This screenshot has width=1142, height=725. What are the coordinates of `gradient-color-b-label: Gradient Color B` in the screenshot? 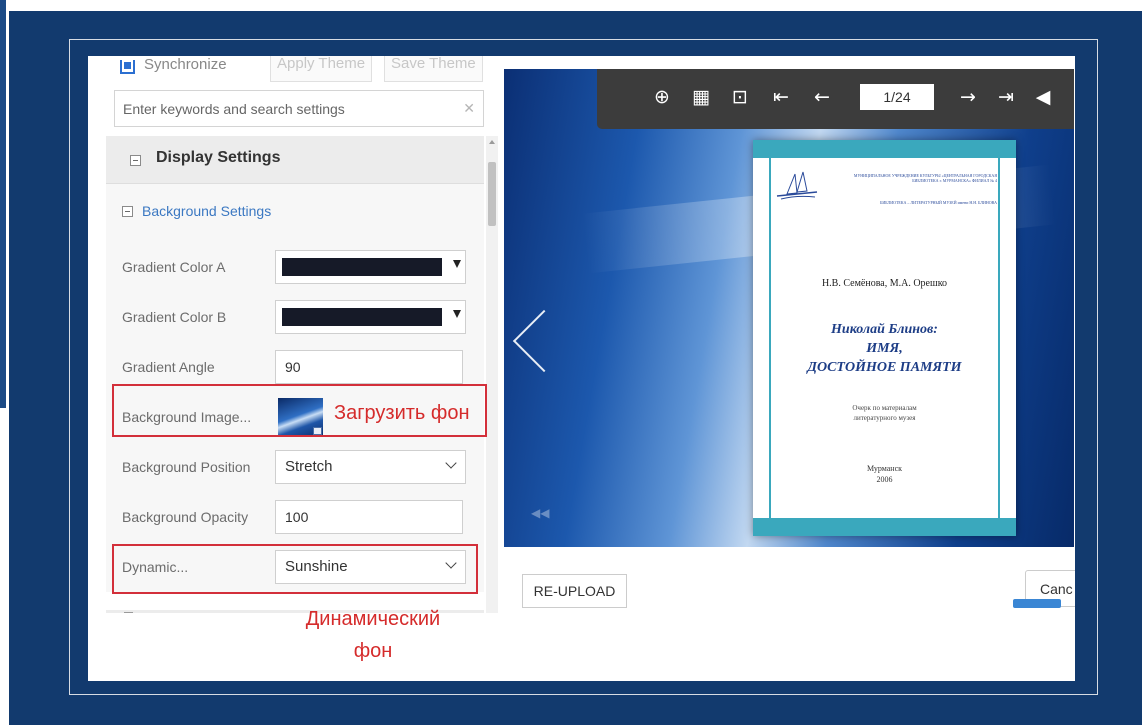 It's located at (174, 317).